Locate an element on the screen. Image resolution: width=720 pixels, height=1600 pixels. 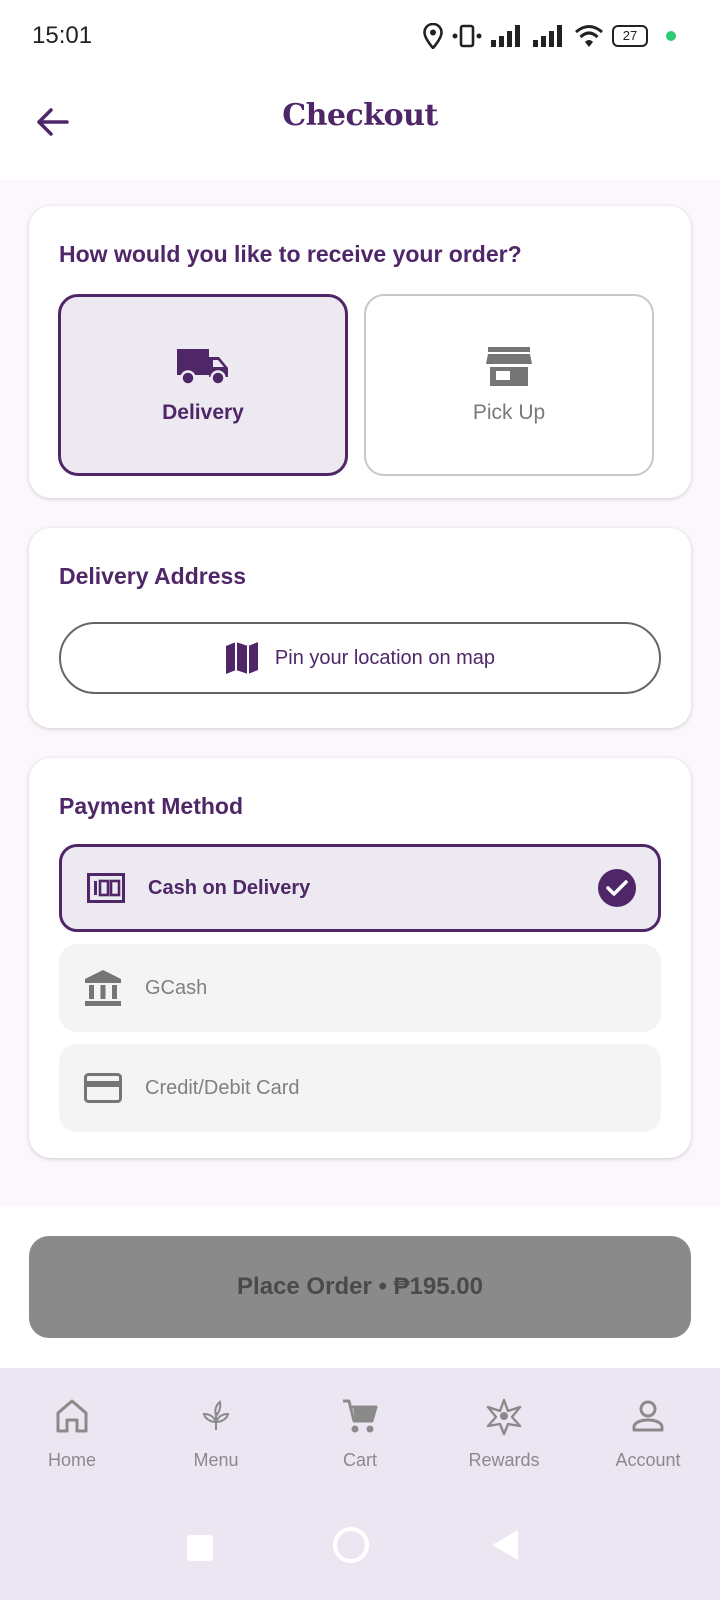
cart-icon is located at coordinates (360, 1416).